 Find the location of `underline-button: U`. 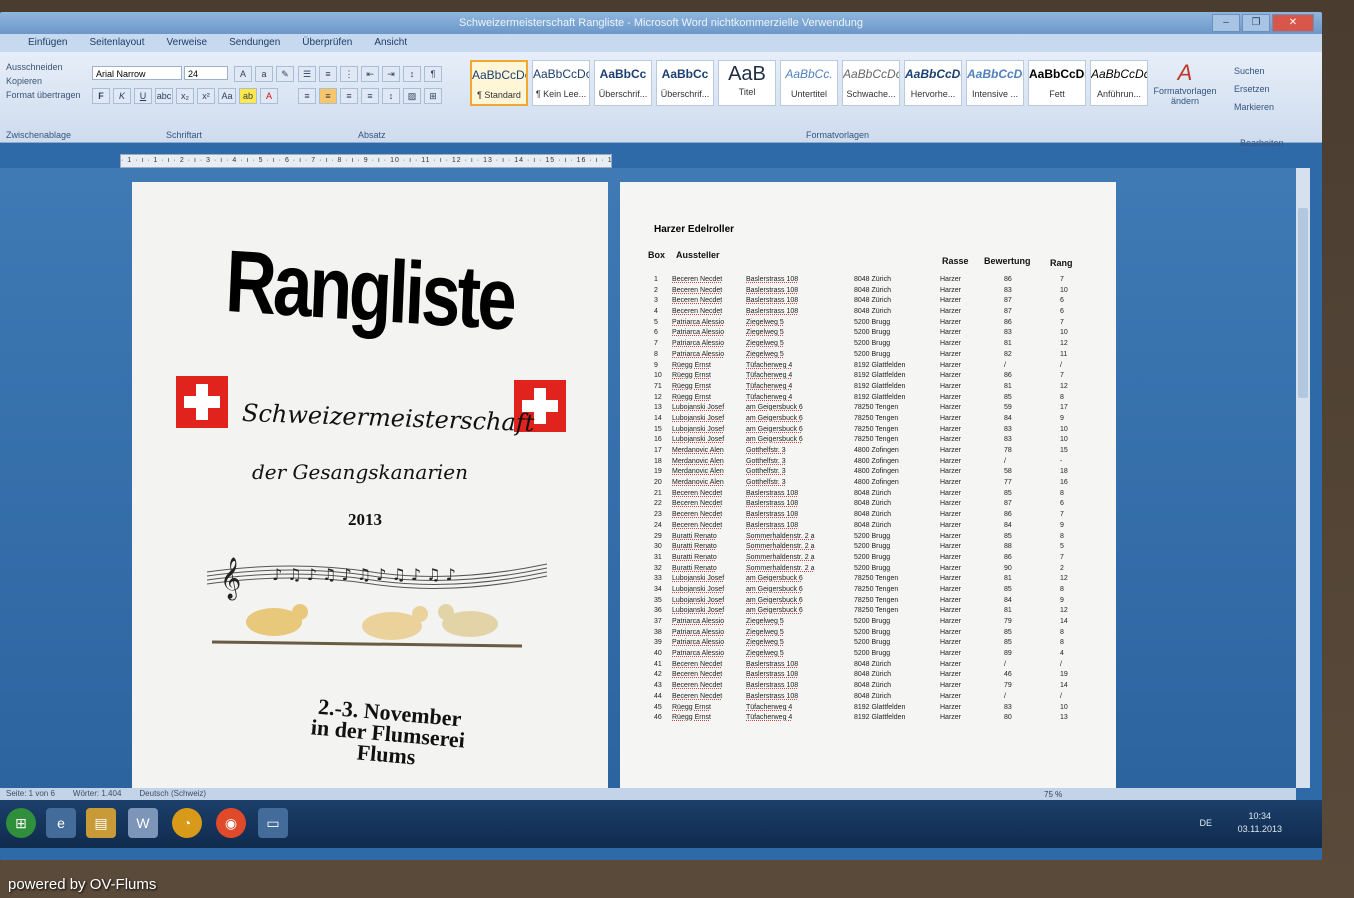

underline-button: U is located at coordinates (143, 96).